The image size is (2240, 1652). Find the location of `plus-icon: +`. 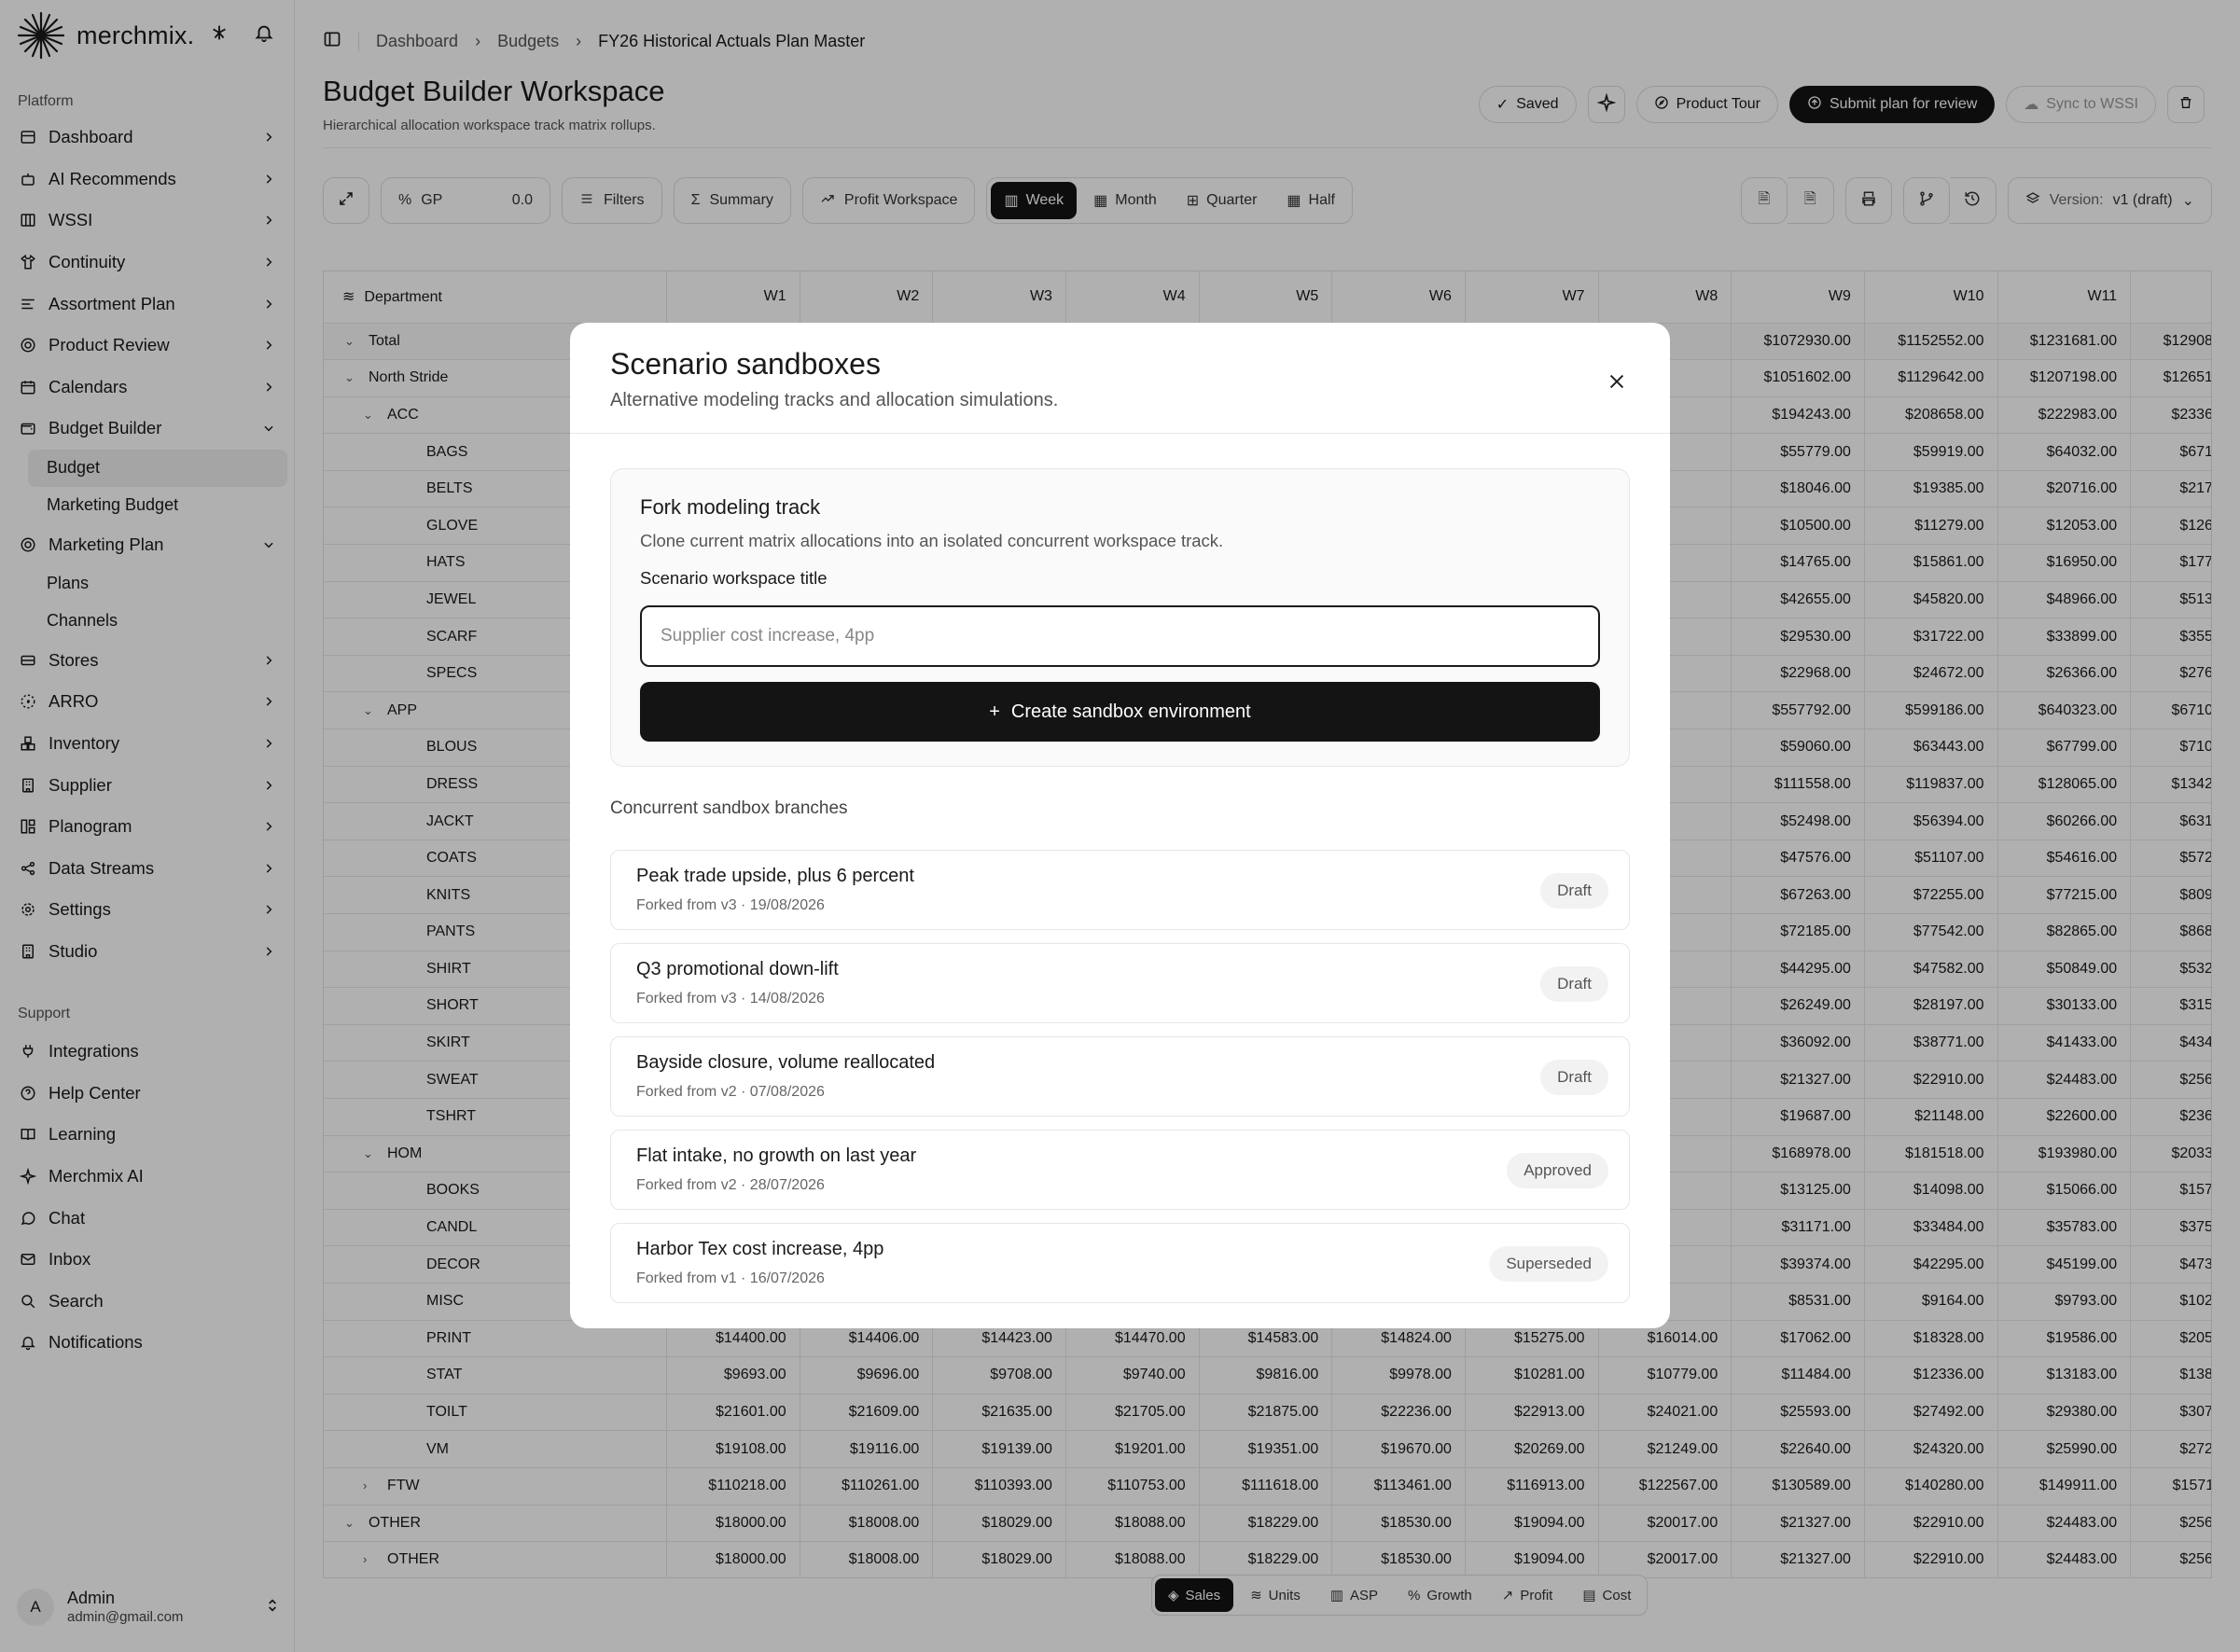

plus-icon: + is located at coordinates (994, 711).